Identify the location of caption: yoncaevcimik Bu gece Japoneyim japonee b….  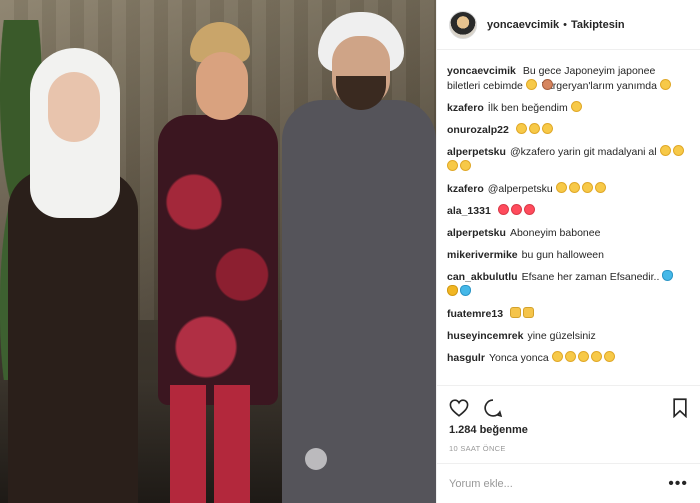
(567, 79).